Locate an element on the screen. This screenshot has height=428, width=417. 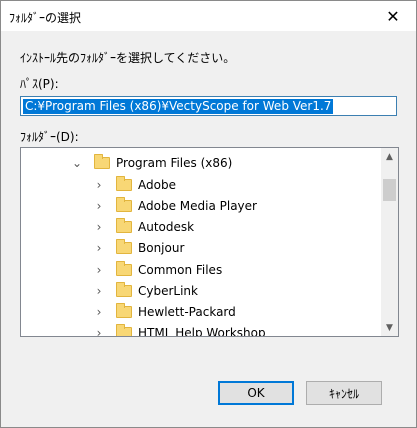
tree-item: › HTML Help Workshop is located at coordinates (179, 329).